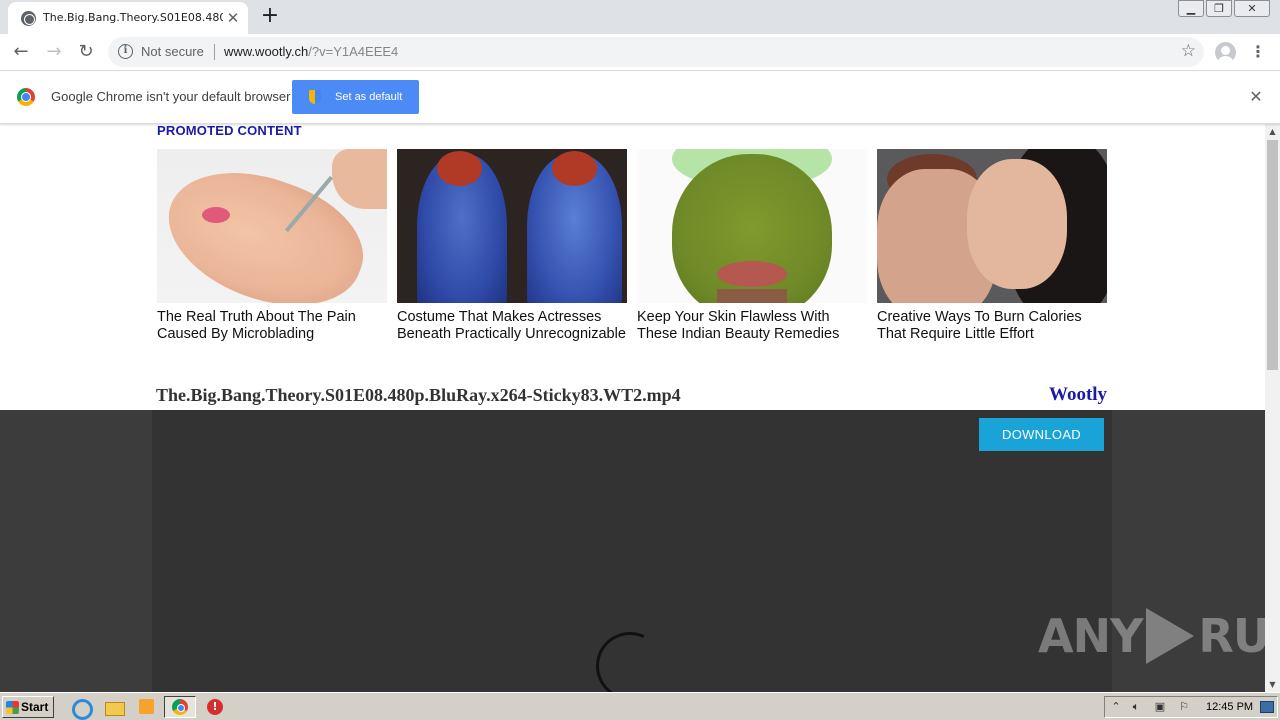 The width and height of the screenshot is (1280, 720). What do you see at coordinates (266, 51) in the screenshot?
I see `url-host: www.wootly.ch` at bounding box center [266, 51].